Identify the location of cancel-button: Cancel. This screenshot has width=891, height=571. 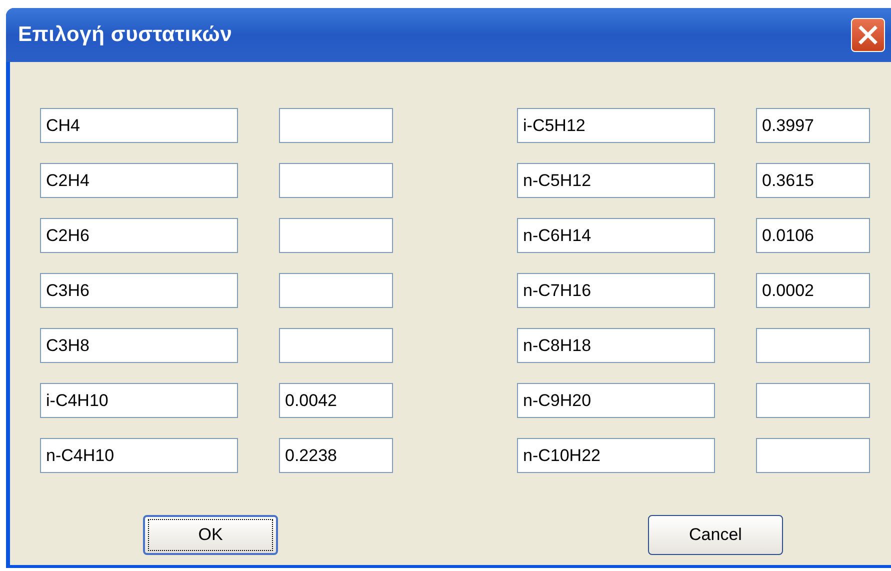
(715, 535).